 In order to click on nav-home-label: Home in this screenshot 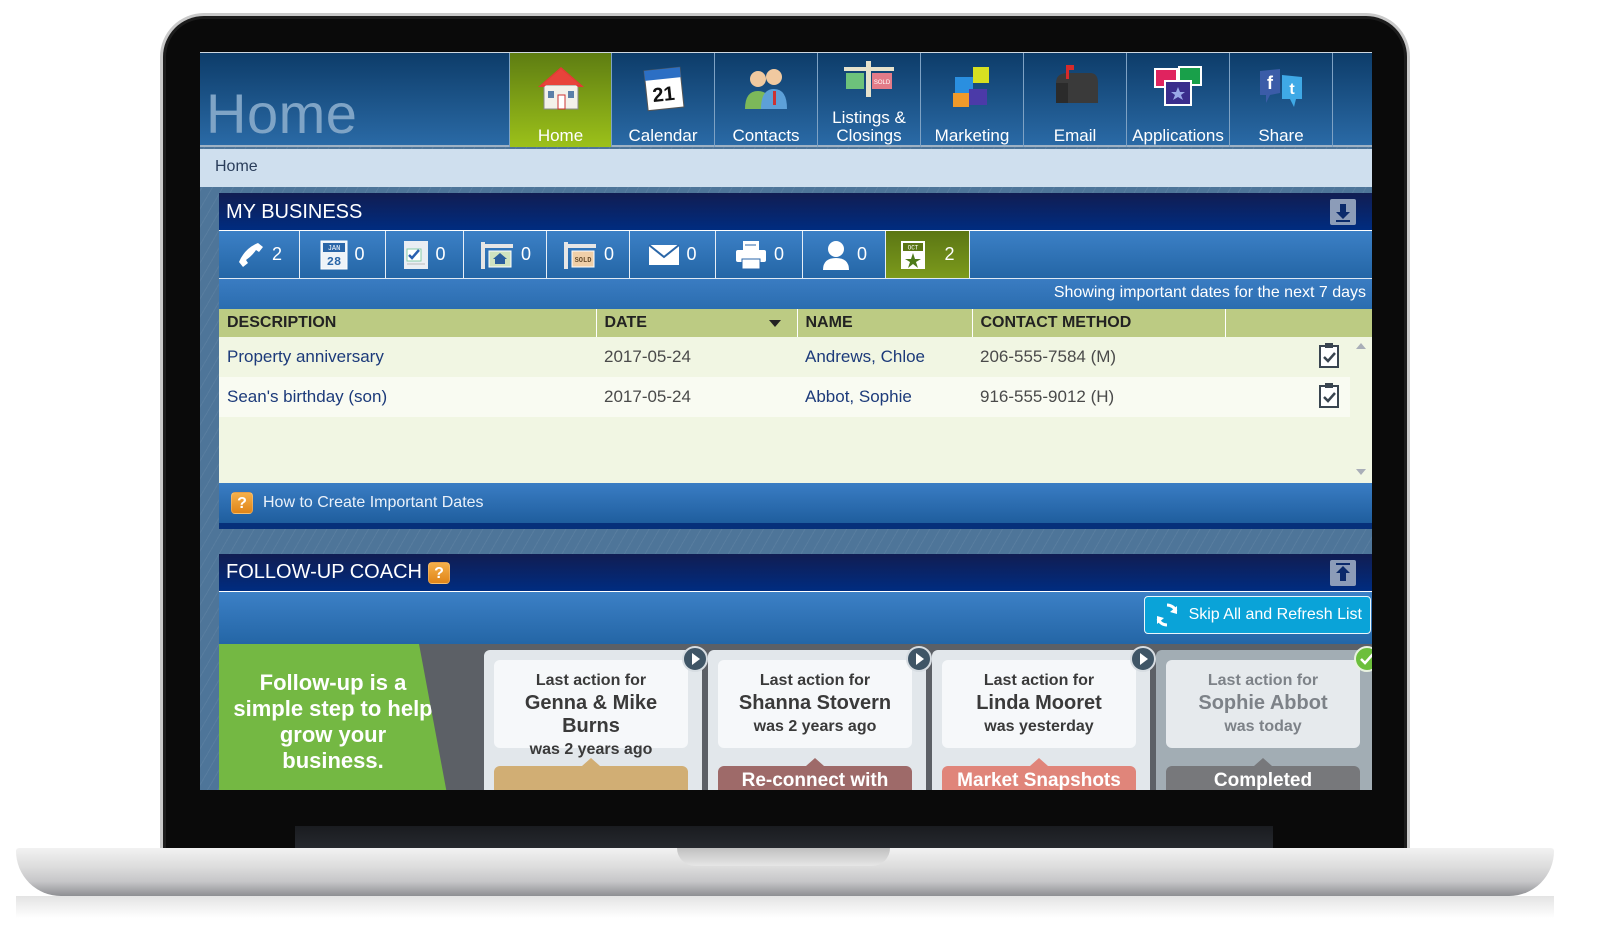, I will do `click(560, 135)`.